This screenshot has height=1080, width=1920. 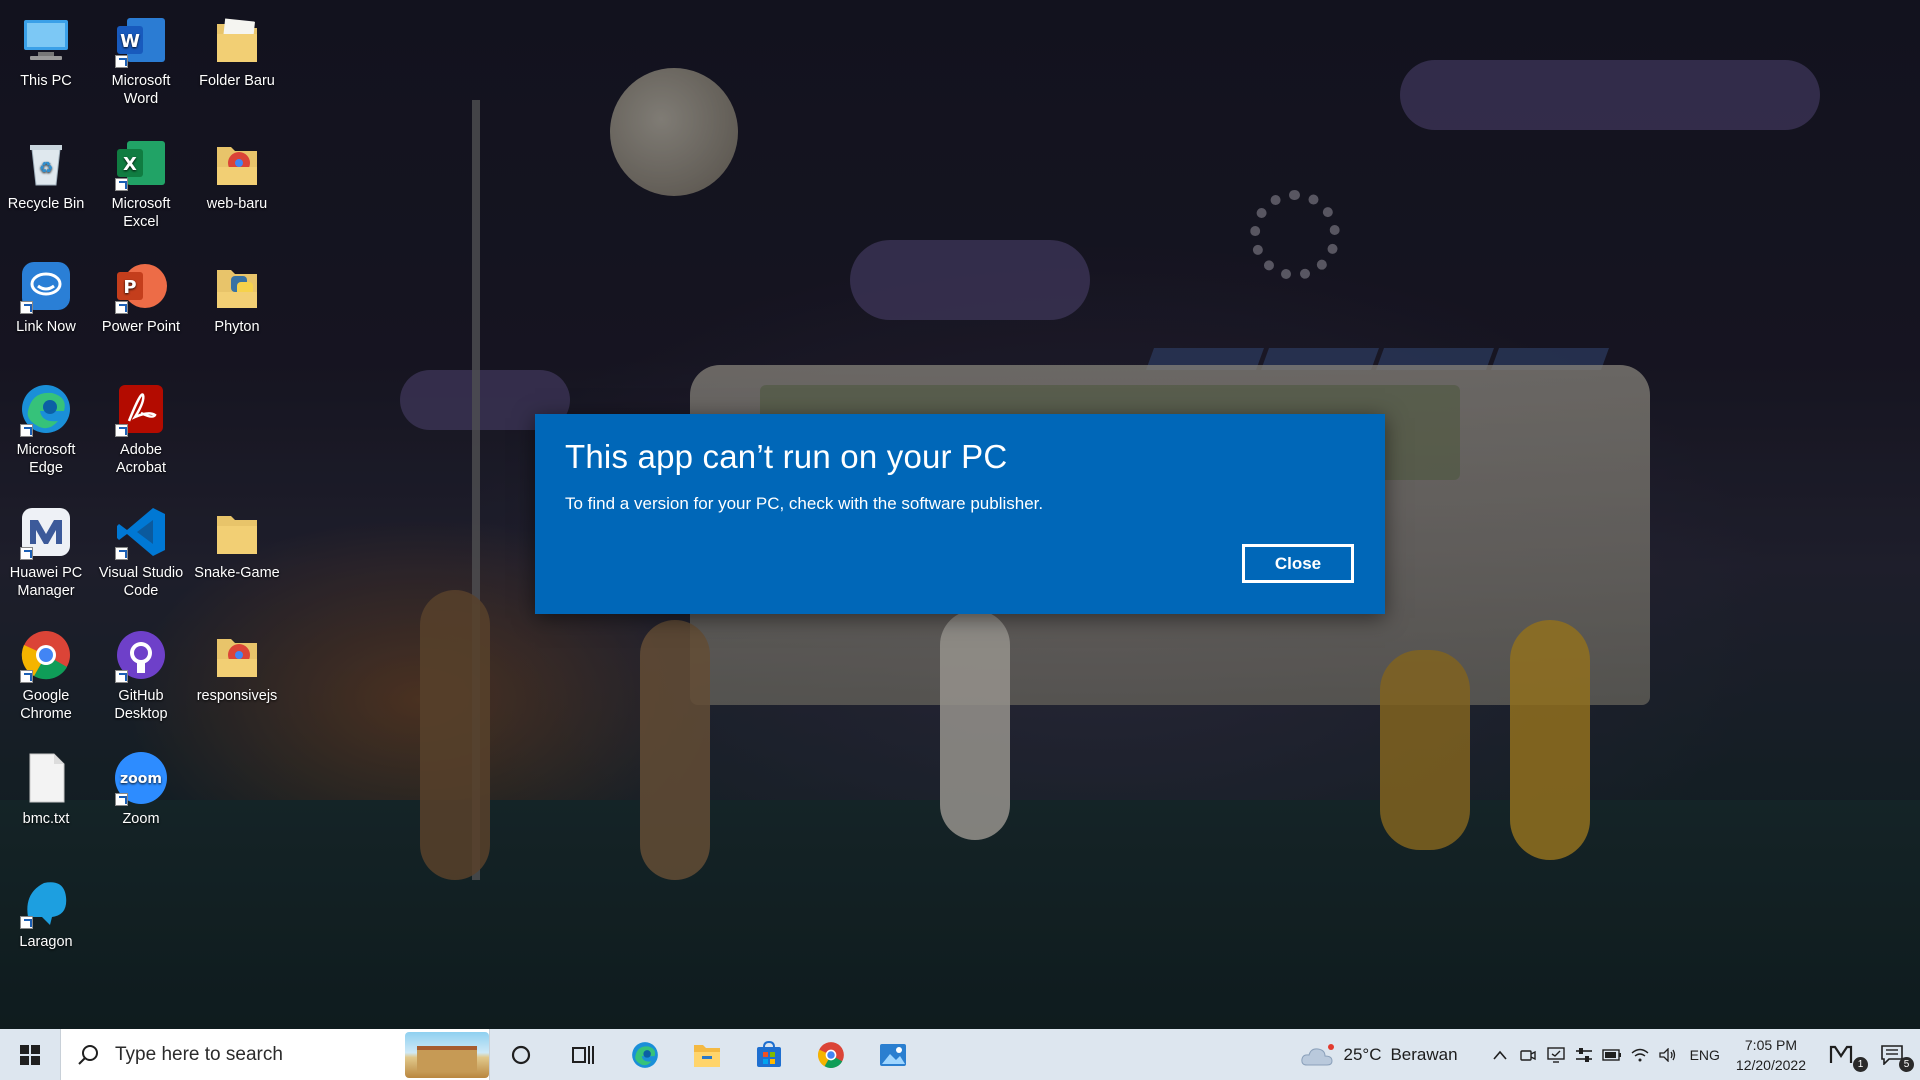 I want to click on desktop-icon-github-desktop: GitHub Desktop, so click(x=141, y=673).